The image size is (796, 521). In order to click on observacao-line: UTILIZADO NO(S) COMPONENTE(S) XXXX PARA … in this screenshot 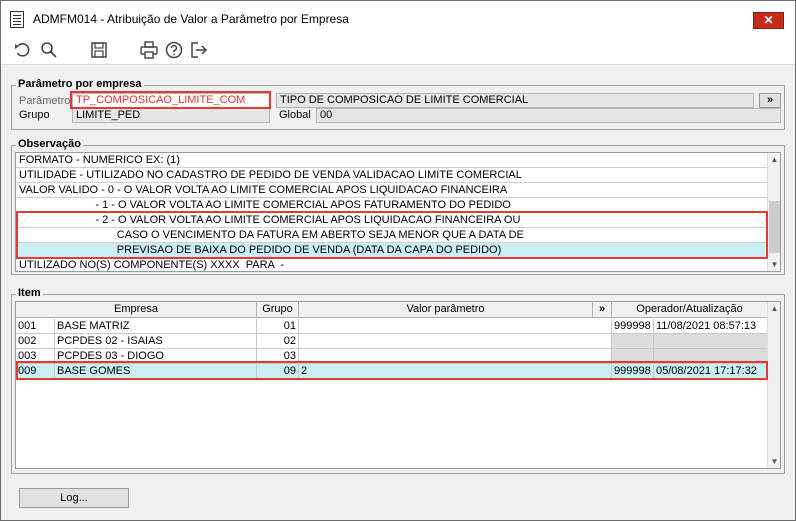, I will do `click(392, 264)`.